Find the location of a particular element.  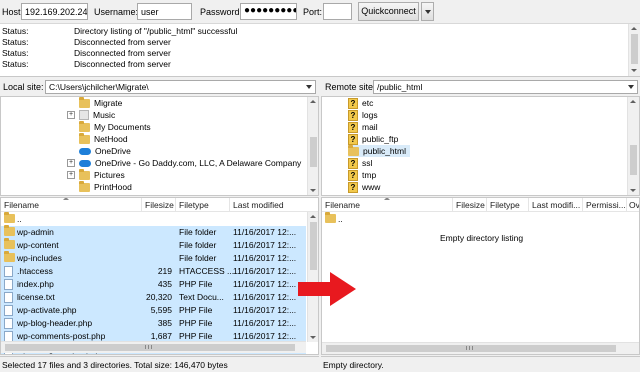

username-input: user is located at coordinates (164, 11).